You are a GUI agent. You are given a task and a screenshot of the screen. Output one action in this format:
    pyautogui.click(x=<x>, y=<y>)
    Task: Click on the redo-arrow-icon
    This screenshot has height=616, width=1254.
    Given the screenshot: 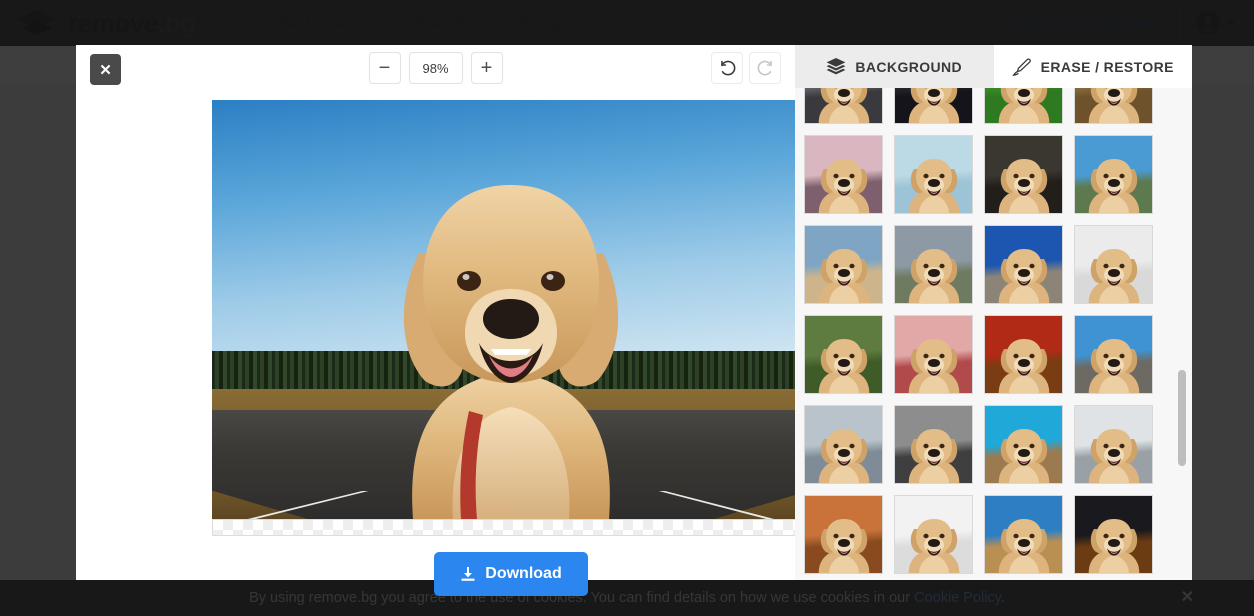 What is the action you would take?
    pyautogui.click(x=765, y=68)
    